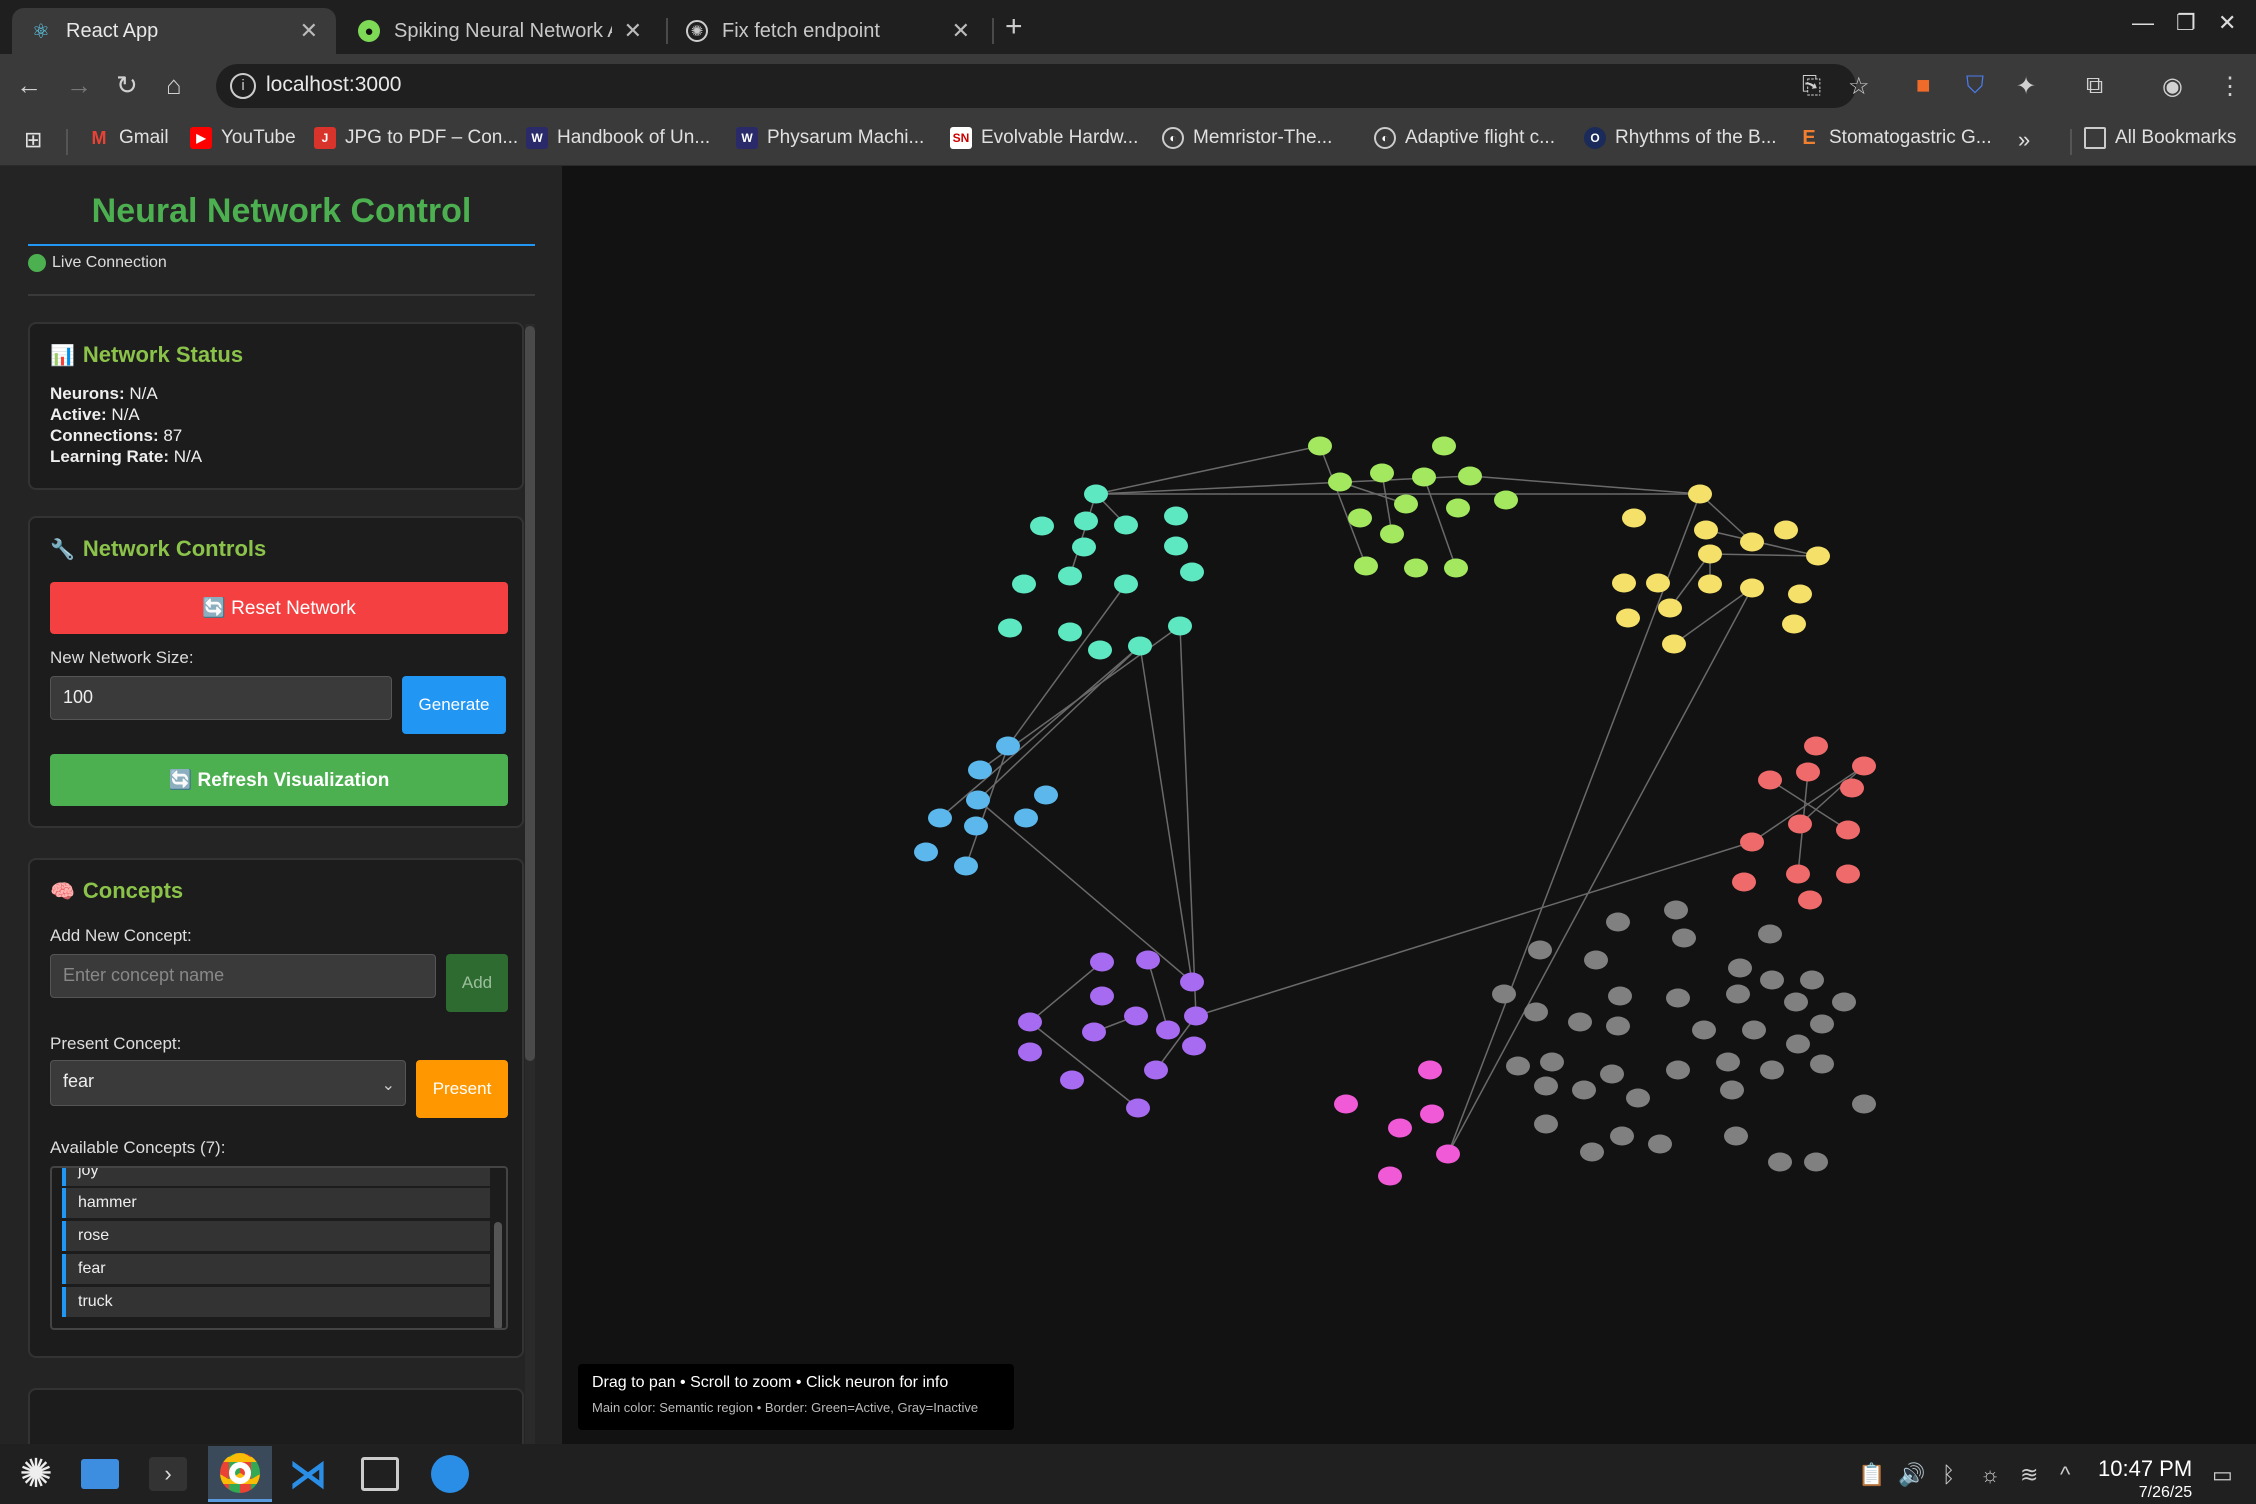 This screenshot has width=2256, height=1504. I want to click on profile-avatar-icon: ◉, so click(2172, 86).